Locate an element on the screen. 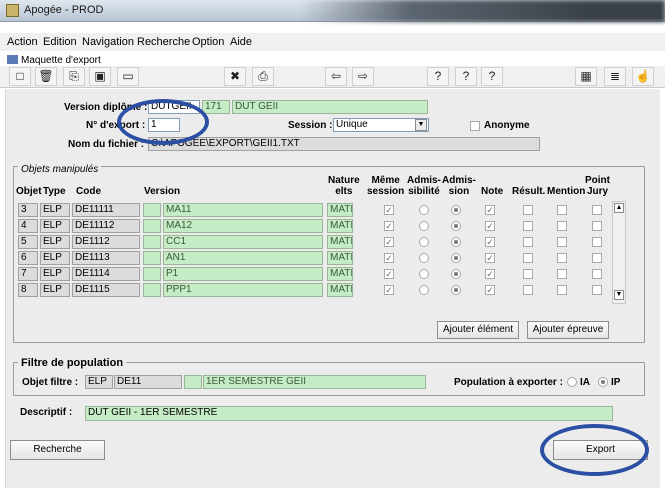 The height and width of the screenshot is (488, 665). arrow-left-icon: ⇦ is located at coordinates (336, 76).